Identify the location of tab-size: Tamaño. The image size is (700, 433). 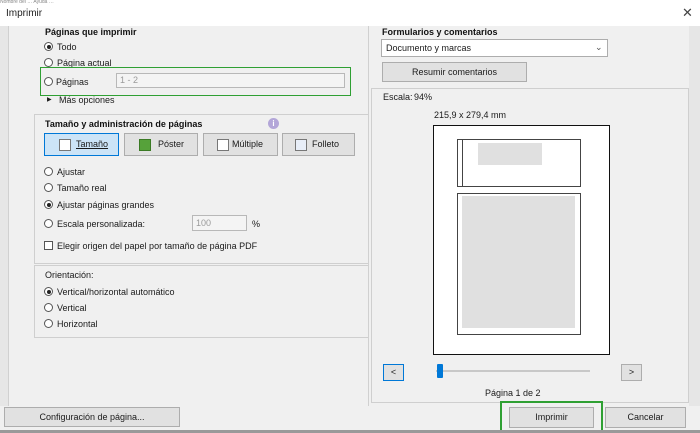
(81, 144).